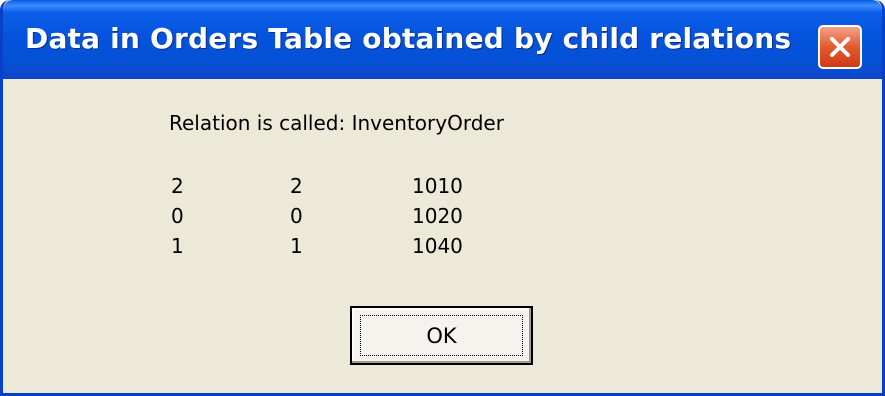 Image resolution: width=885 pixels, height=396 pixels. I want to click on data-row: 1 1 1040, so click(442, 247).